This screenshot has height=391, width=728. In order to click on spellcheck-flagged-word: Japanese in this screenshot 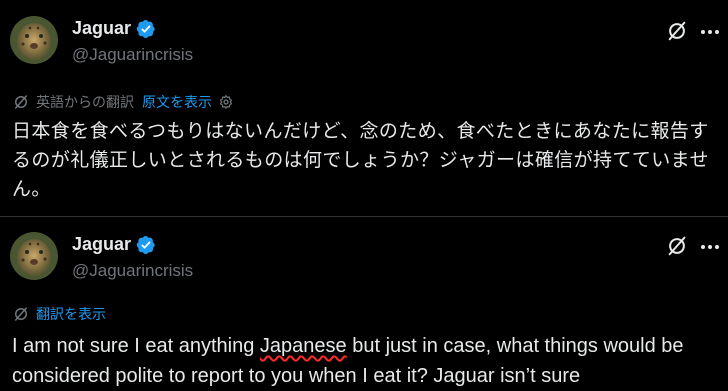, I will do `click(303, 346)`.